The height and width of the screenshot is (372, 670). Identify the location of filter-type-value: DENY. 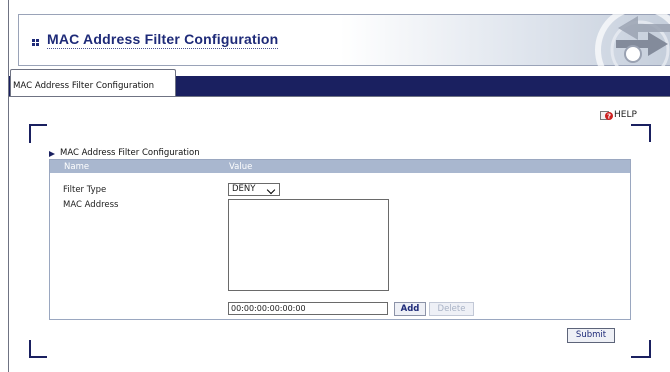
(244, 189).